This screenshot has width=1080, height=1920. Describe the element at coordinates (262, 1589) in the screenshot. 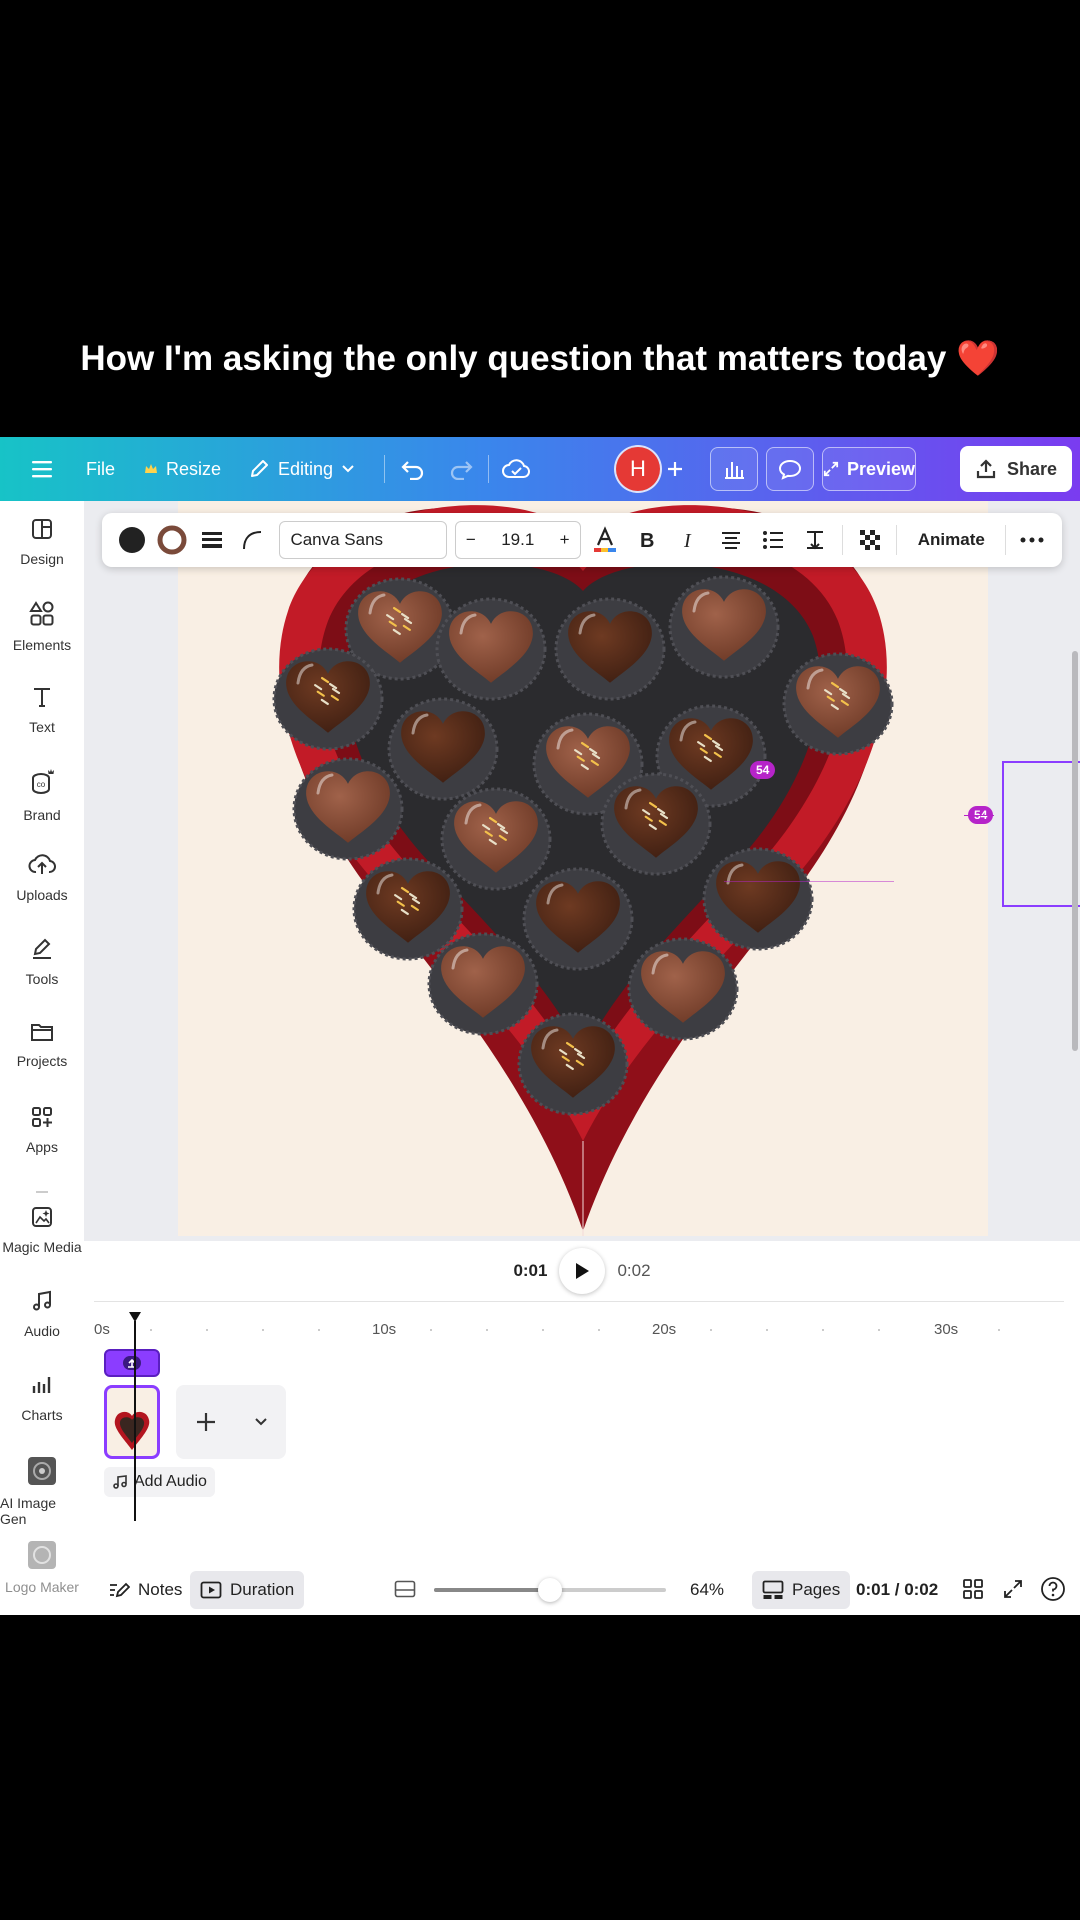

I see `duration-label: Duration` at that location.